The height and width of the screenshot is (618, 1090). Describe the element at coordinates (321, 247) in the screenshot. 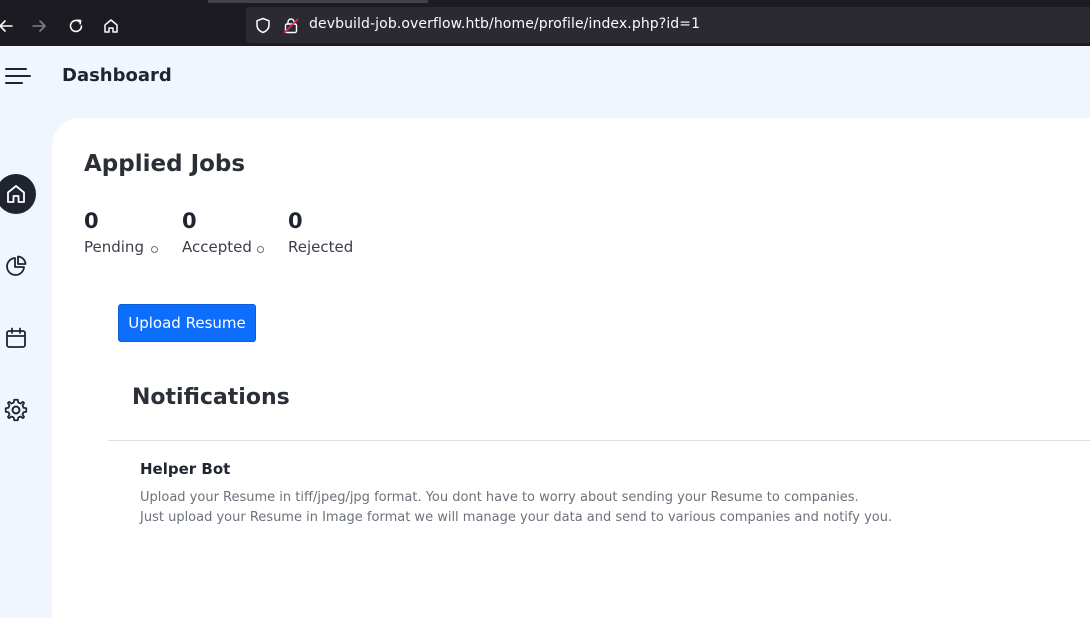

I see `stat-label: Rejected` at that location.